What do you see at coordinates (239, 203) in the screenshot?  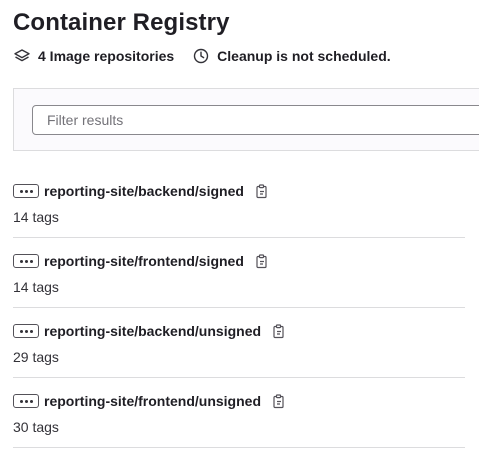 I see `list-item: reporting-site/backend/signed 14 tags` at bounding box center [239, 203].